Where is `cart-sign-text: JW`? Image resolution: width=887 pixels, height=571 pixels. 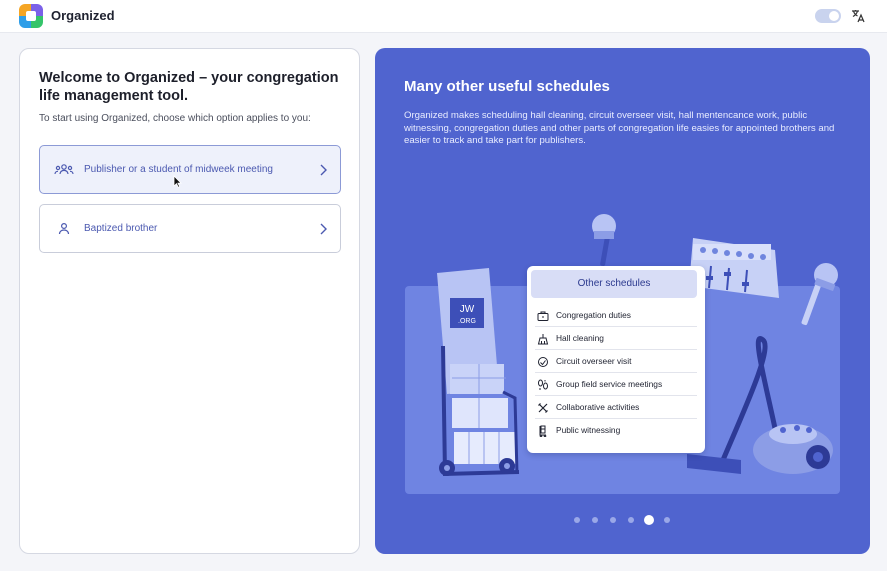
cart-sign-text: JW is located at coordinates (467, 309).